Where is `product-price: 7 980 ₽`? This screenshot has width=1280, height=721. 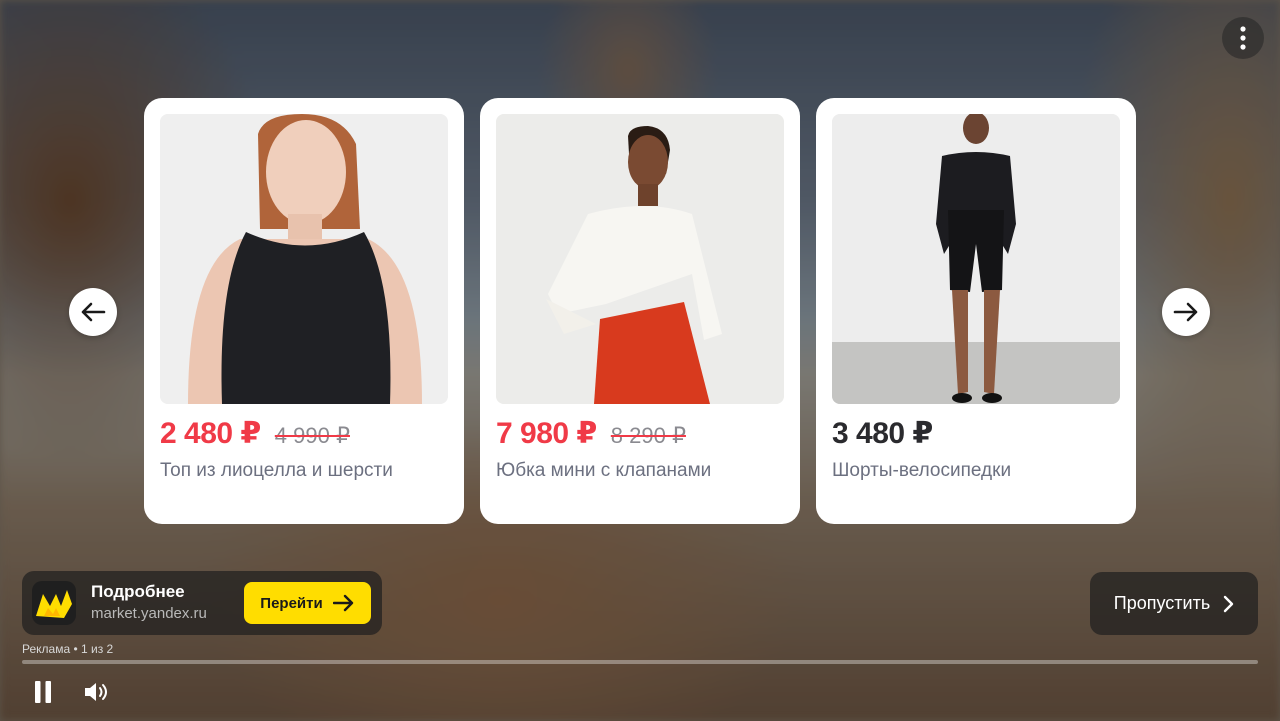 product-price: 7 980 ₽ is located at coordinates (546, 433).